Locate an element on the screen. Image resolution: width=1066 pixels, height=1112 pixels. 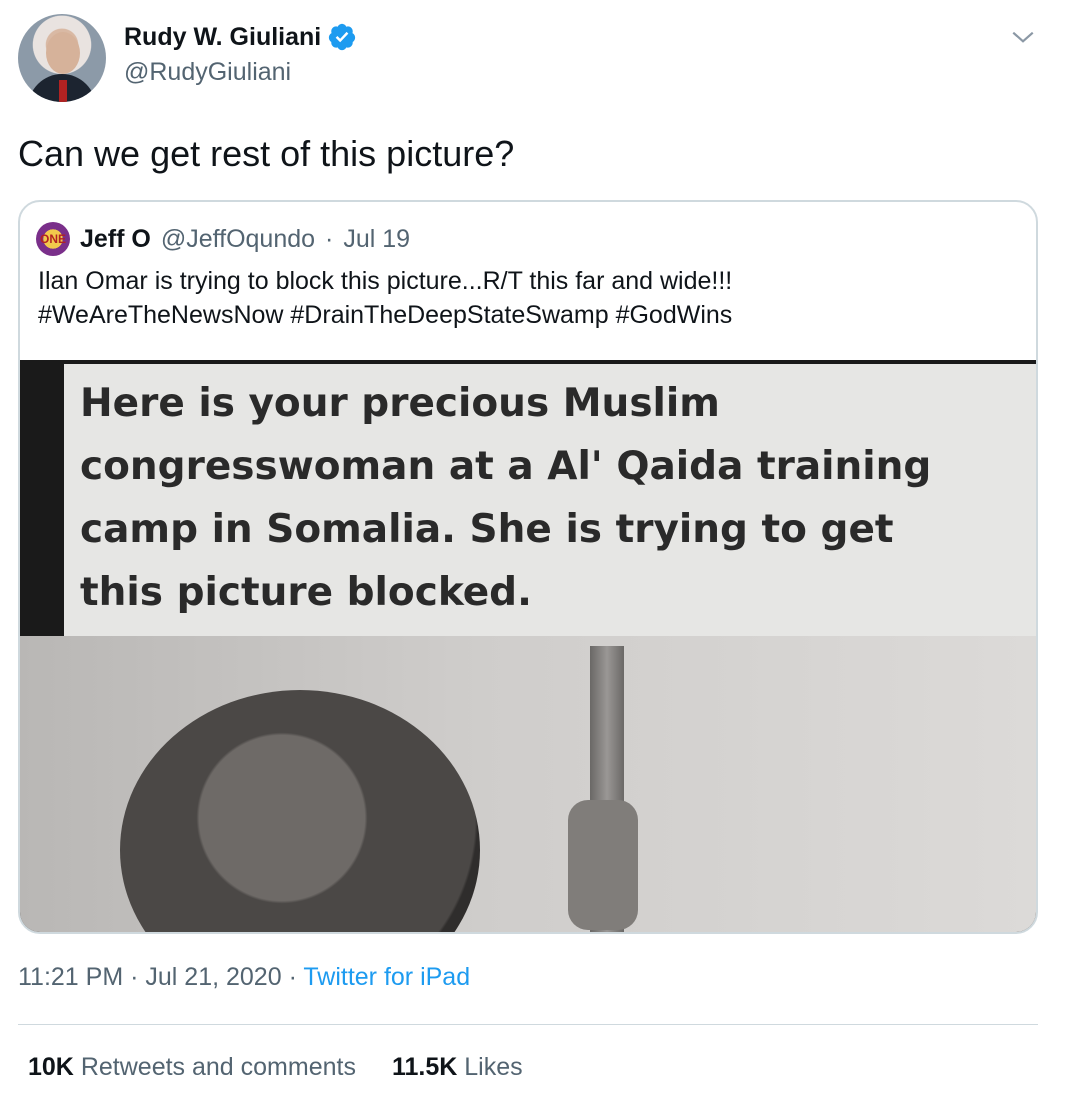
author-handle: @RudyGiuliani is located at coordinates (207, 72).